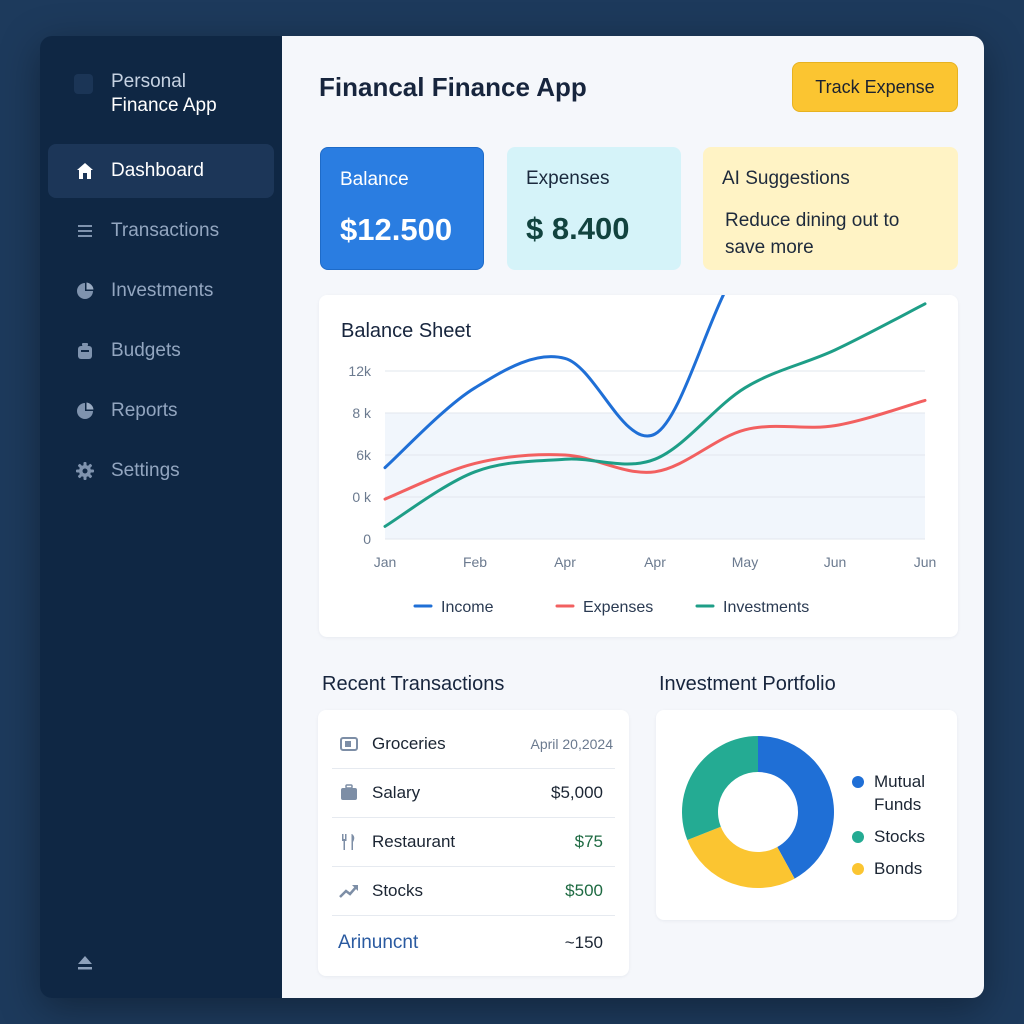 Image resolution: width=1024 pixels, height=1024 pixels. I want to click on sidebar-item-label: Reports, so click(144, 410).